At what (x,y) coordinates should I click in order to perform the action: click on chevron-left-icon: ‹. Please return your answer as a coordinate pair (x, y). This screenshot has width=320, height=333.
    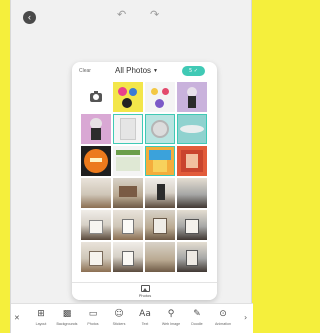
    Looking at the image, I should click on (29, 17).